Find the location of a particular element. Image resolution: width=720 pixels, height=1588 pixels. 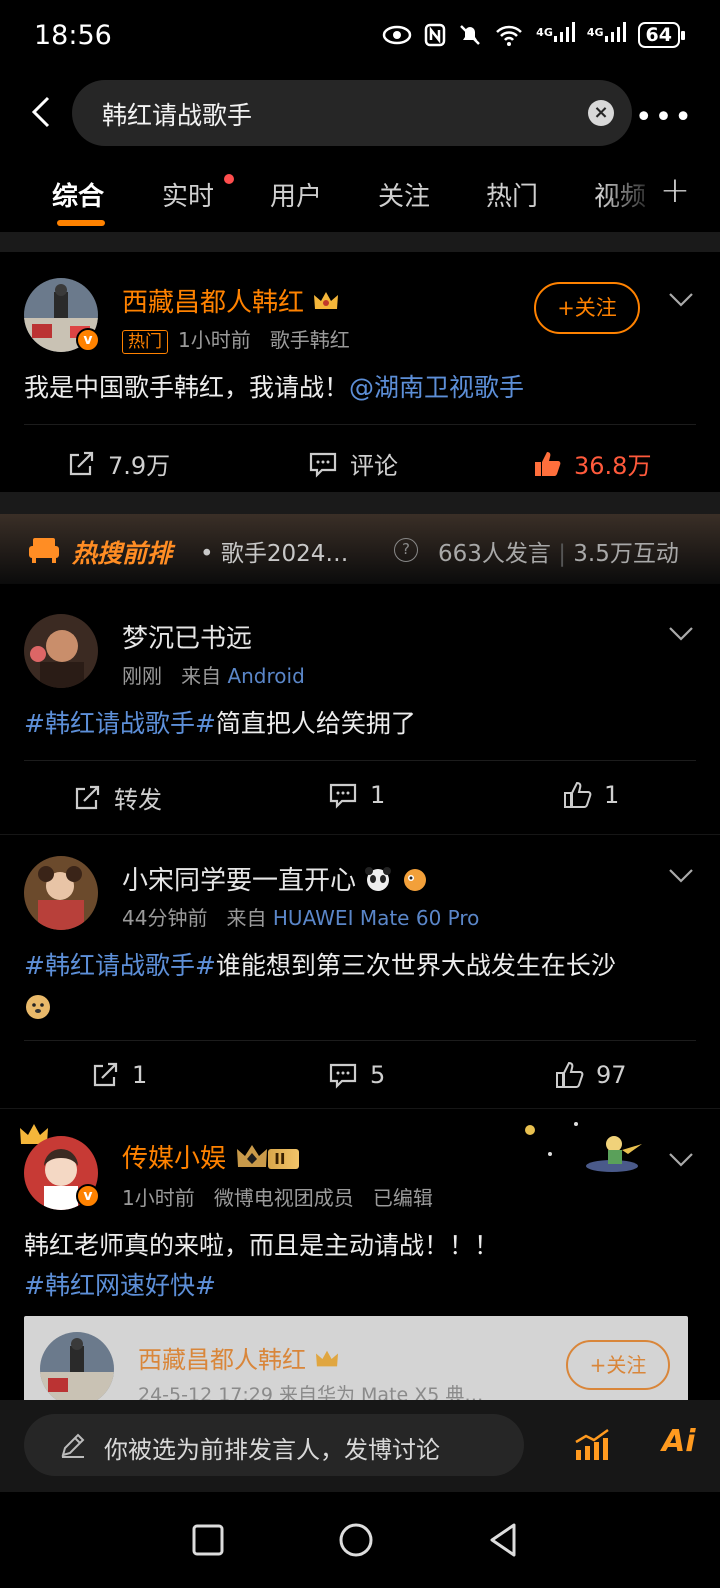

hot-search-label: 热搜前排 is located at coordinates (122, 553).